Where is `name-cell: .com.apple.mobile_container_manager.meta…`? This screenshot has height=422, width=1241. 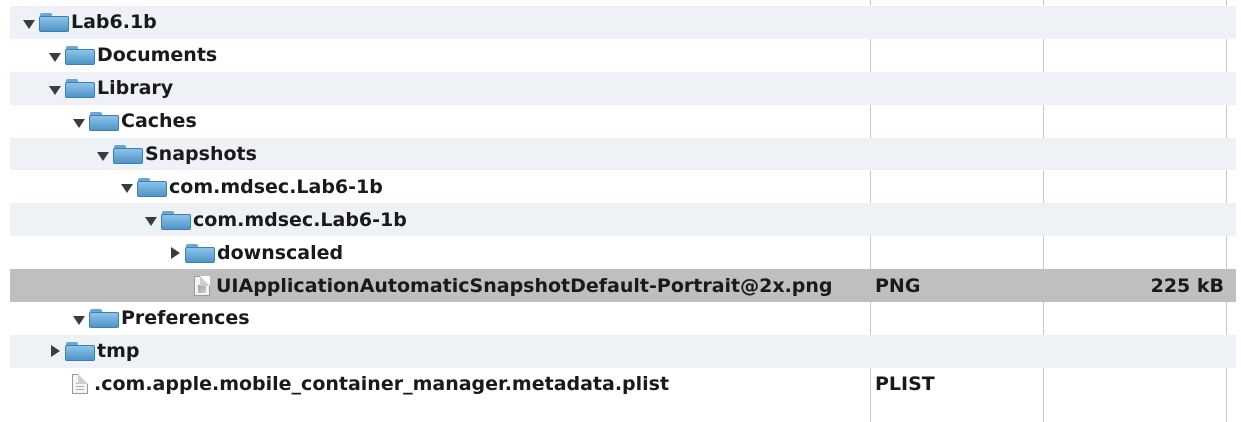 name-cell: .com.apple.mobile_container_manager.meta… is located at coordinates (339, 384).